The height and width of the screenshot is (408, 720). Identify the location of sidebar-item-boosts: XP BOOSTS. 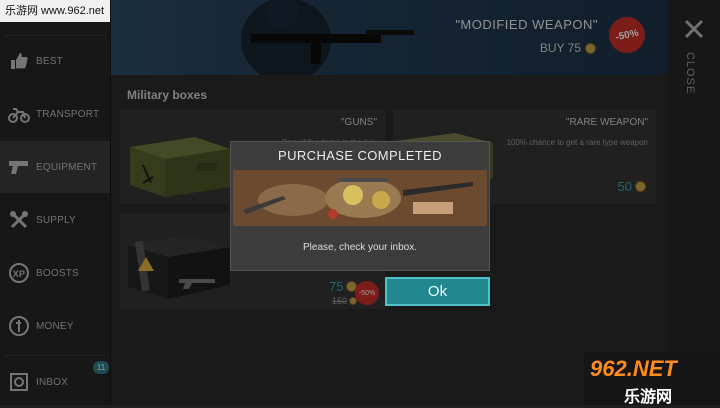
(55, 273).